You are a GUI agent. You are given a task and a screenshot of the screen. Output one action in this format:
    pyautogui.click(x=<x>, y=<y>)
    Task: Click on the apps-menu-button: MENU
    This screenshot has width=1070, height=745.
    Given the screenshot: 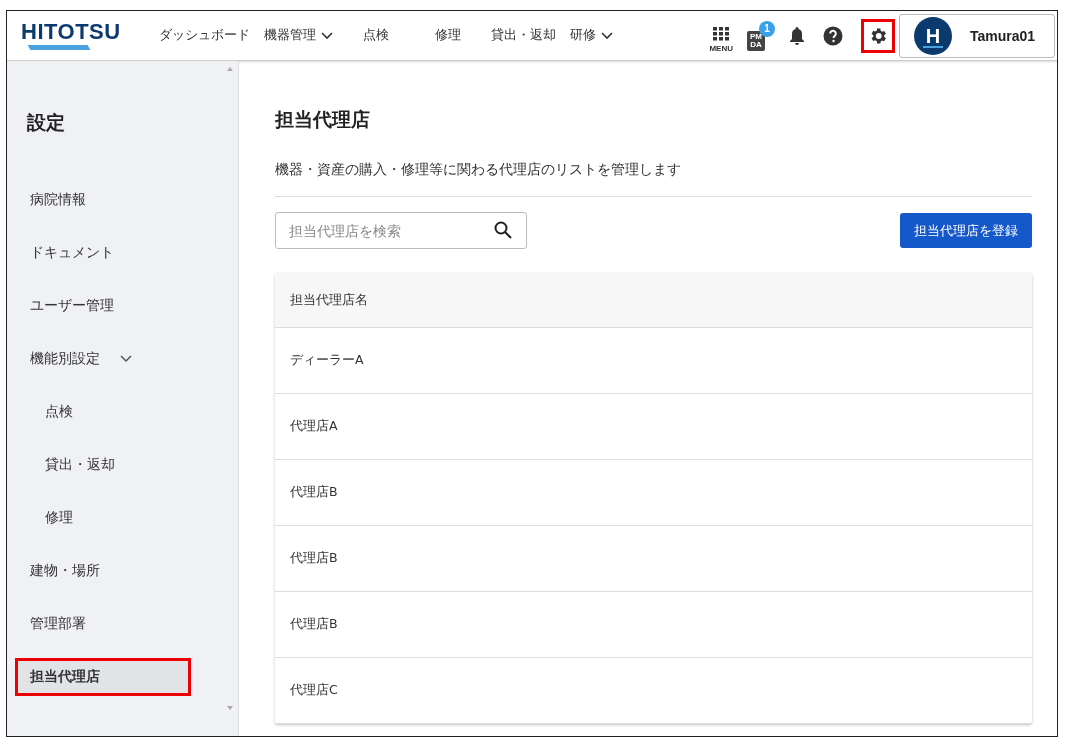 What is the action you would take?
    pyautogui.click(x=721, y=39)
    